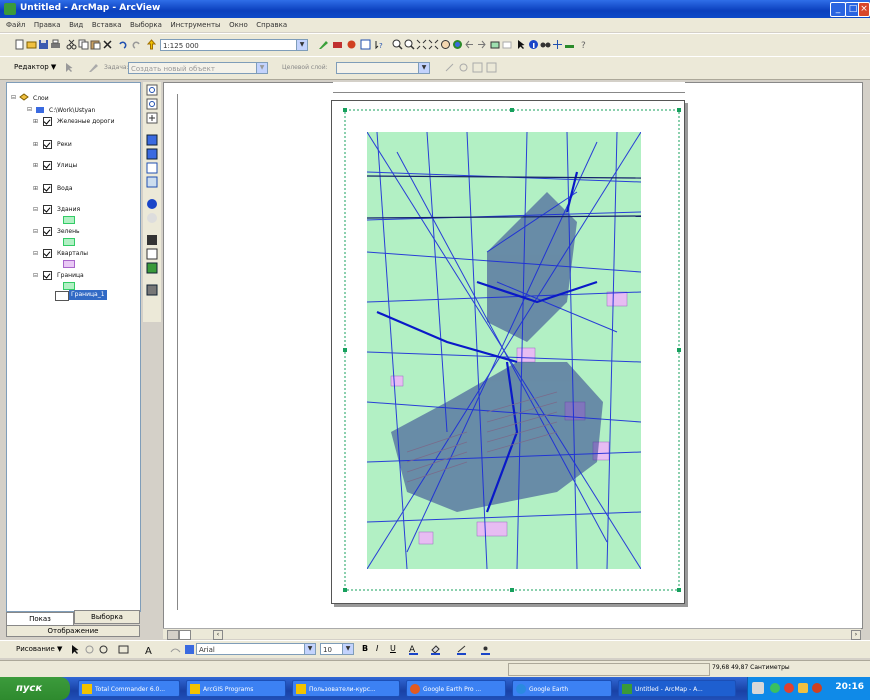  I want to click on menu-window: Окно, so click(238, 25).